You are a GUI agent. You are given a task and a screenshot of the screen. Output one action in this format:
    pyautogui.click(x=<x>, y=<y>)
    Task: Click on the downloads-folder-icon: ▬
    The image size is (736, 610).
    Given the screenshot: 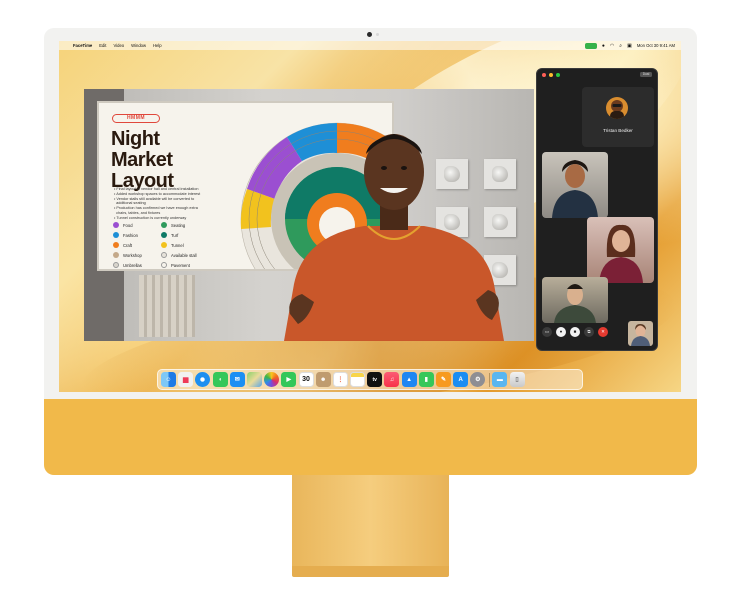 What is the action you would take?
    pyautogui.click(x=500, y=379)
    